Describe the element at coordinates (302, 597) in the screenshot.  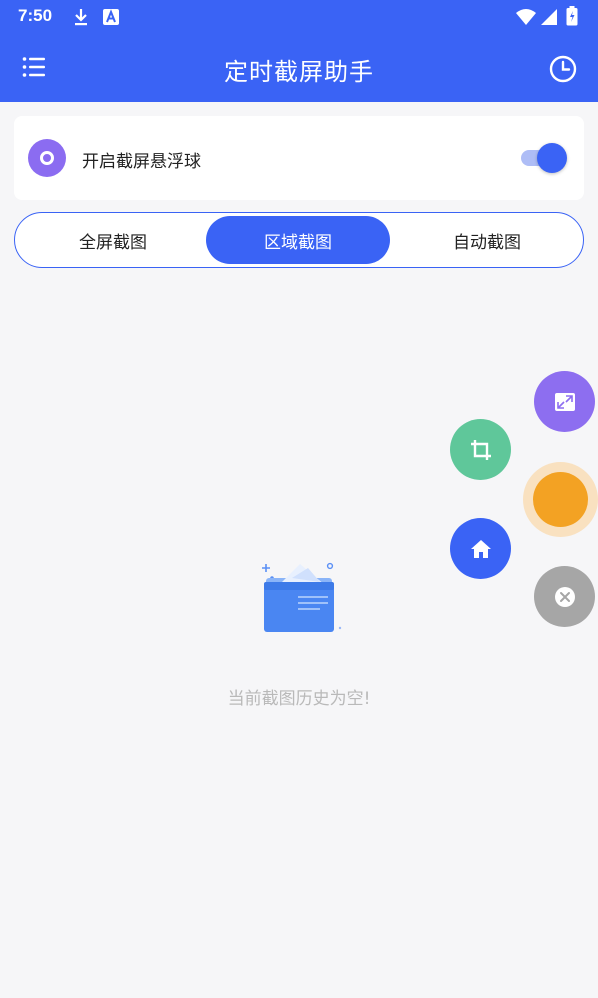
I see `empty-folder-icon` at that location.